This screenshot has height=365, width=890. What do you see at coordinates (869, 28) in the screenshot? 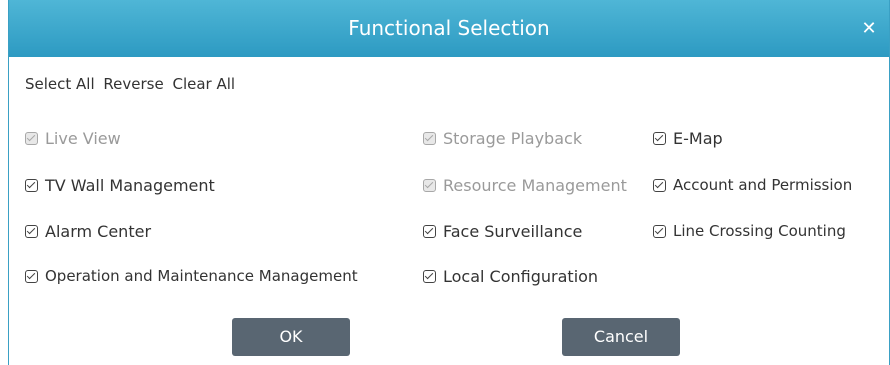
I see `close-icon: ✕` at bounding box center [869, 28].